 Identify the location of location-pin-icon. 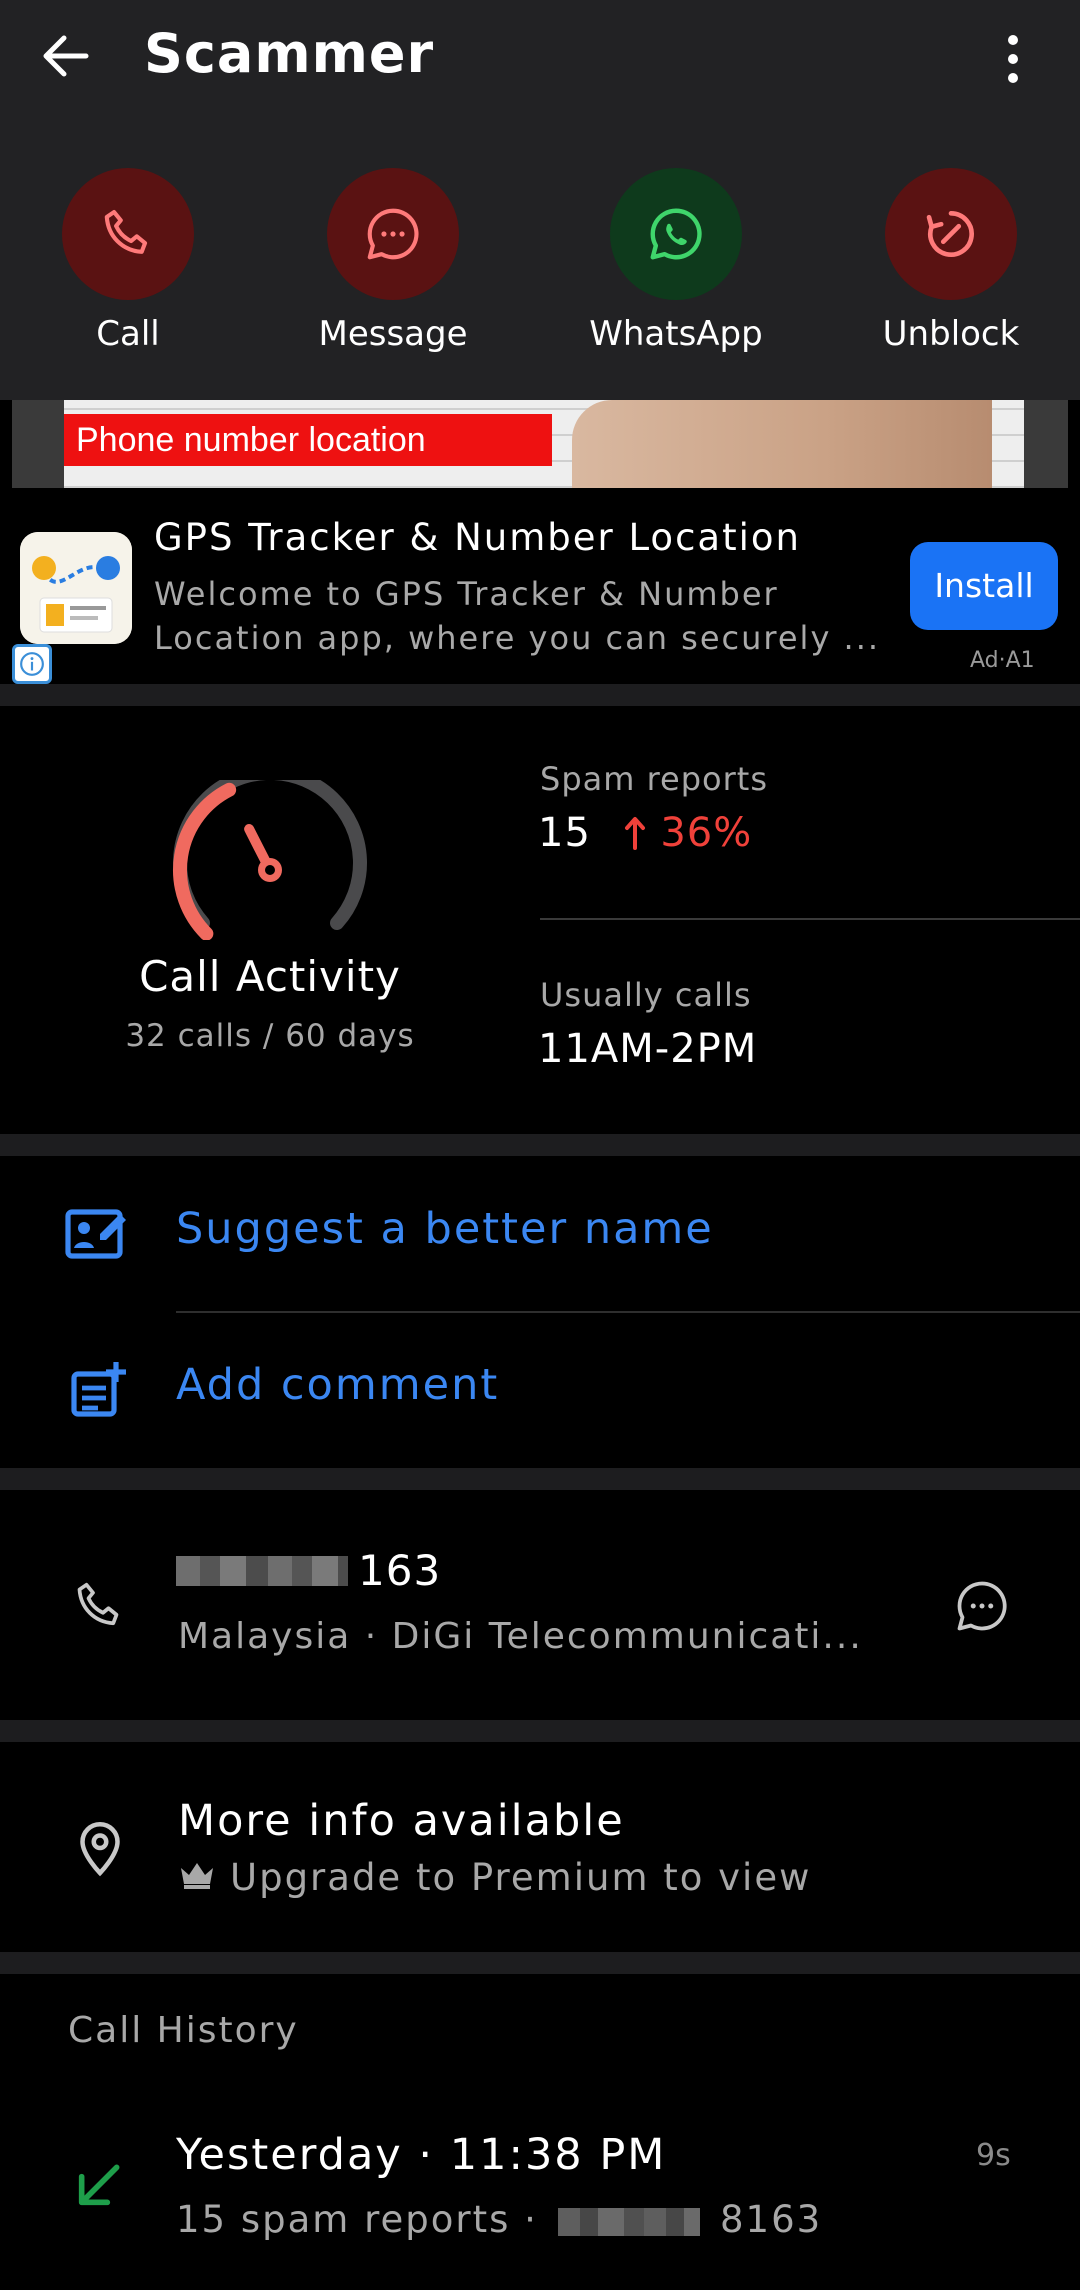
(100, 1848).